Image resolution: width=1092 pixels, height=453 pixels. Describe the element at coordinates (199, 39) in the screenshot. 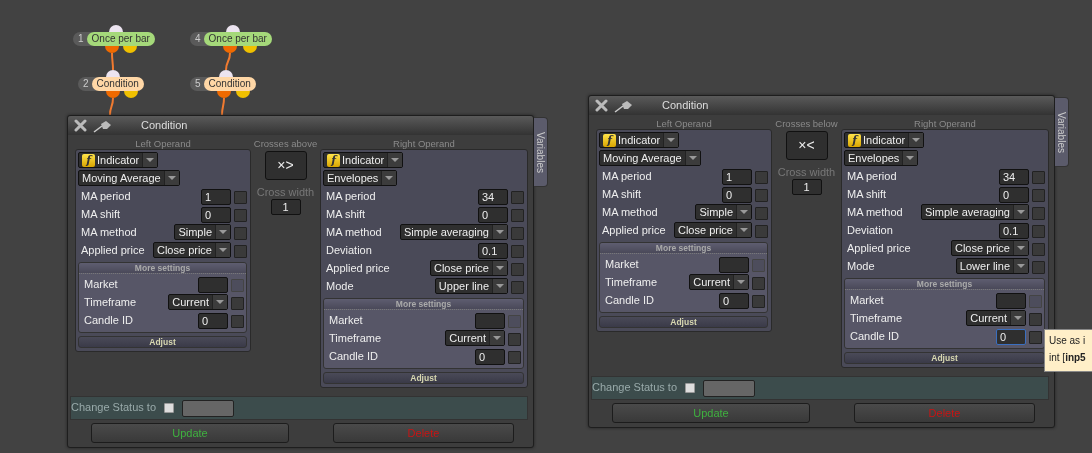

I see `node-number: 4` at that location.